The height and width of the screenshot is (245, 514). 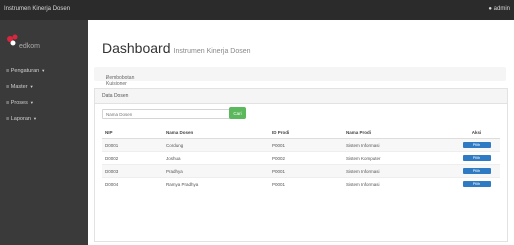 I want to click on user-menu: ● admin, so click(x=499, y=9).